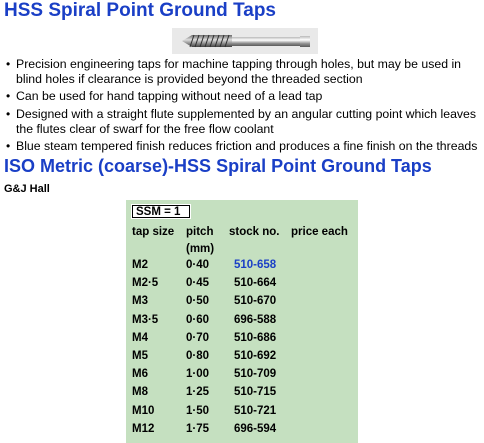 This screenshot has height=443, width=484. Describe the element at coordinates (198, 319) in the screenshot. I see `pitch-cell: 0·60` at that location.